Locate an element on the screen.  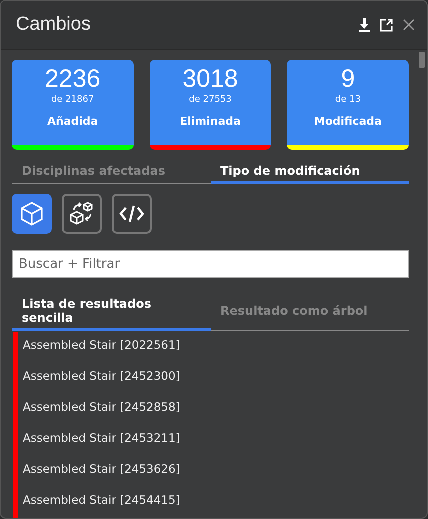
download-icon is located at coordinates (364, 25).